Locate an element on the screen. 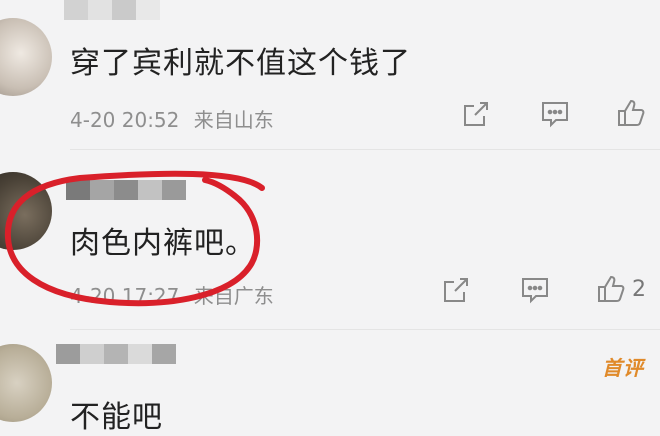  like-button: 2 is located at coordinates (621, 289).